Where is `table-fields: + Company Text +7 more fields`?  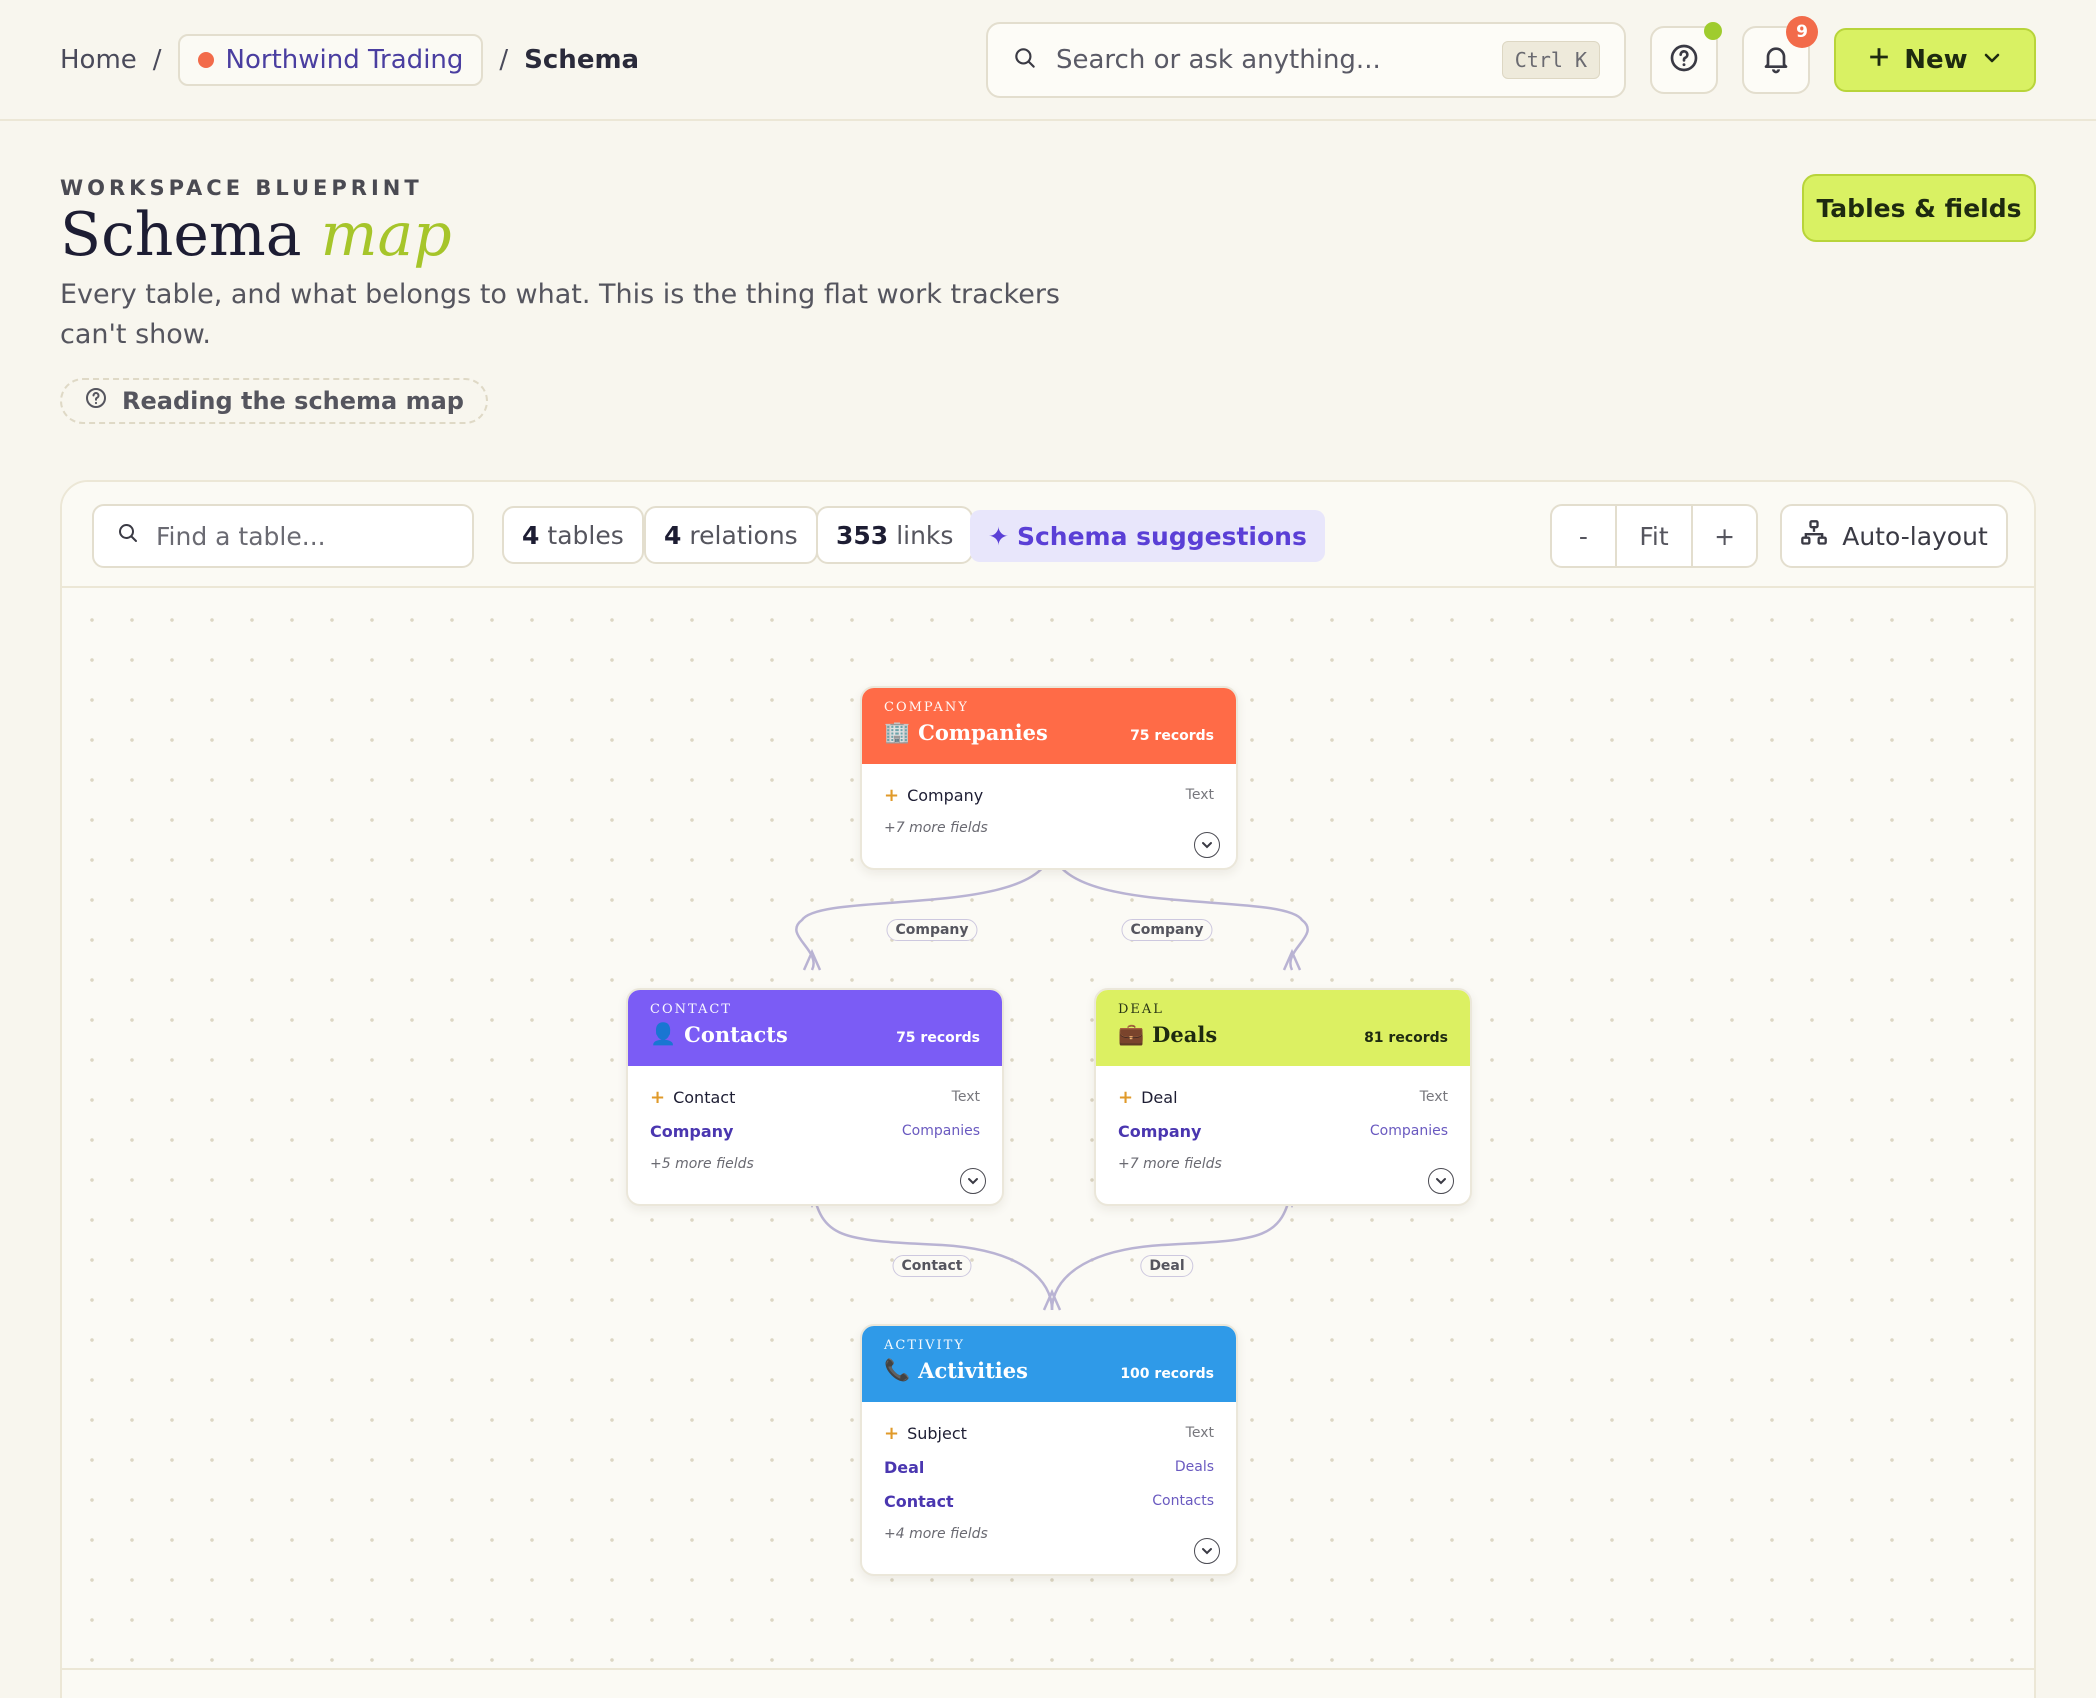 table-fields: + Company Text +7 more fields is located at coordinates (1049, 816).